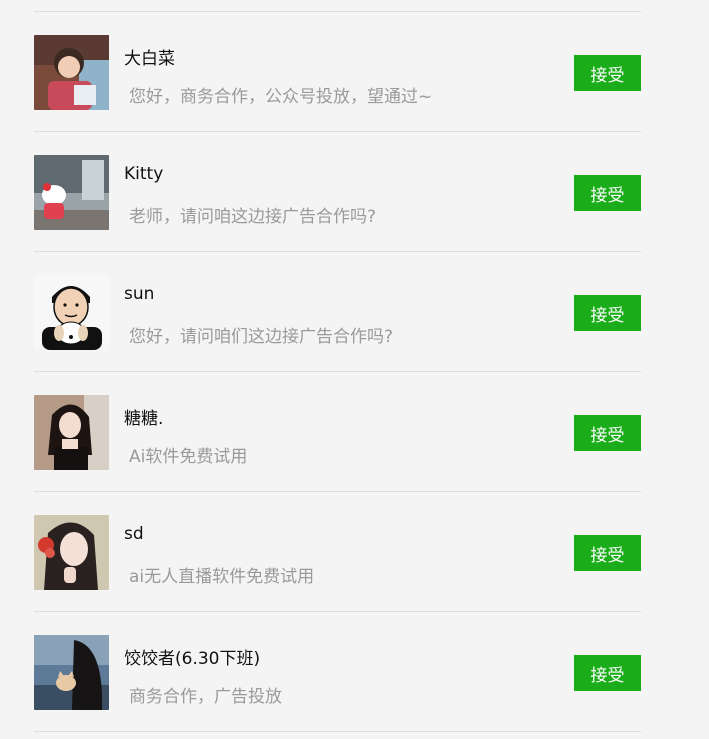 This screenshot has width=709, height=739. What do you see at coordinates (261, 337) in the screenshot?
I see `request-message: 您好，请问咱们这边接广告合作吗?` at bounding box center [261, 337].